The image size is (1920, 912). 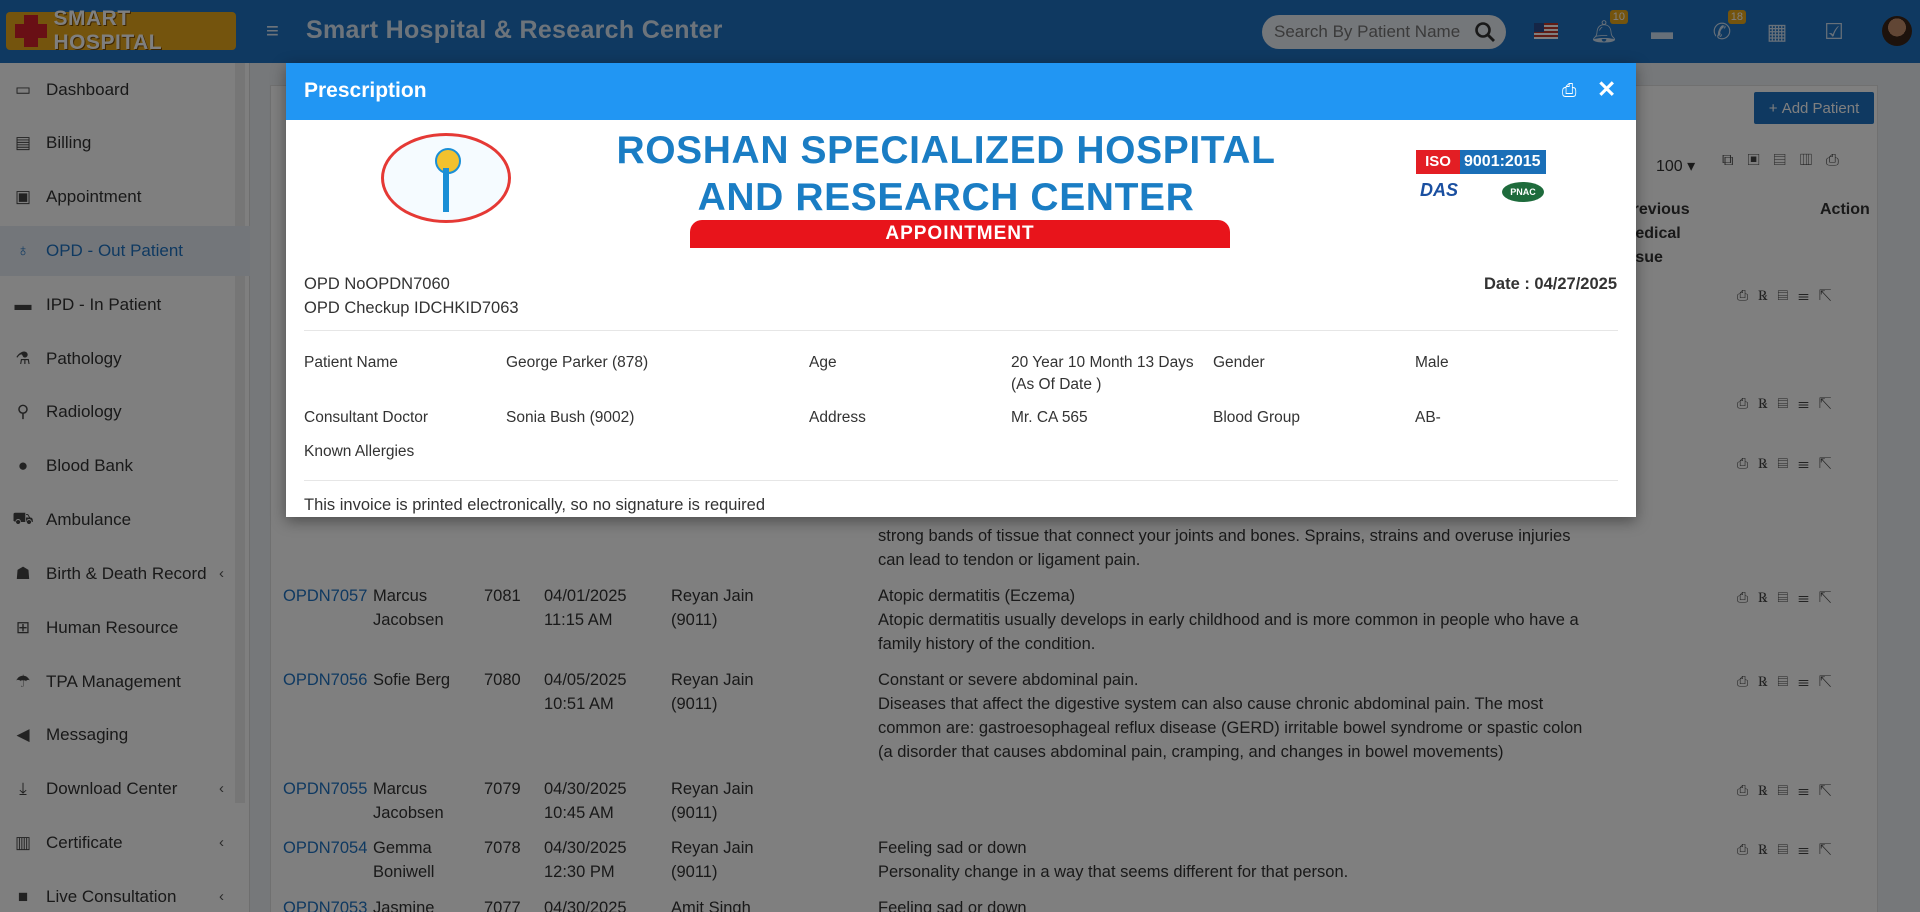 What do you see at coordinates (1102, 362) in the screenshot?
I see `age-value: 20 Year 10 Month 13 Days` at bounding box center [1102, 362].